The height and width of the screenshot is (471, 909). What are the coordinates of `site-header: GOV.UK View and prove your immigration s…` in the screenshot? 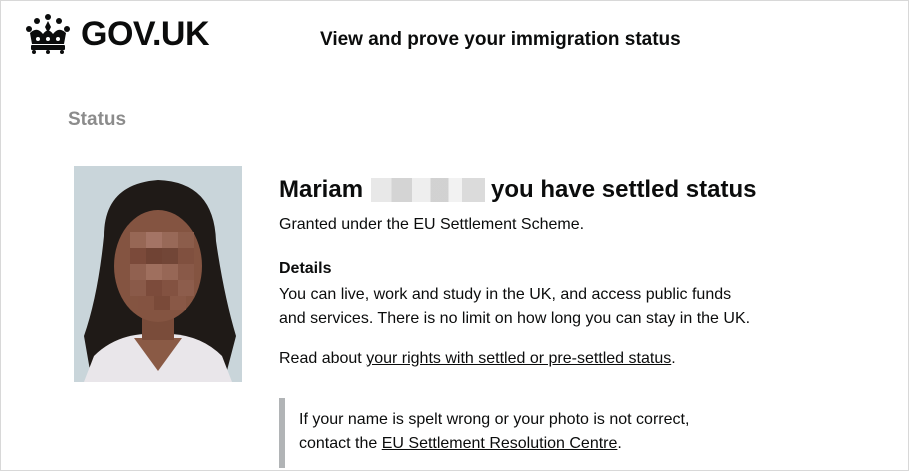 It's located at (454, 36).